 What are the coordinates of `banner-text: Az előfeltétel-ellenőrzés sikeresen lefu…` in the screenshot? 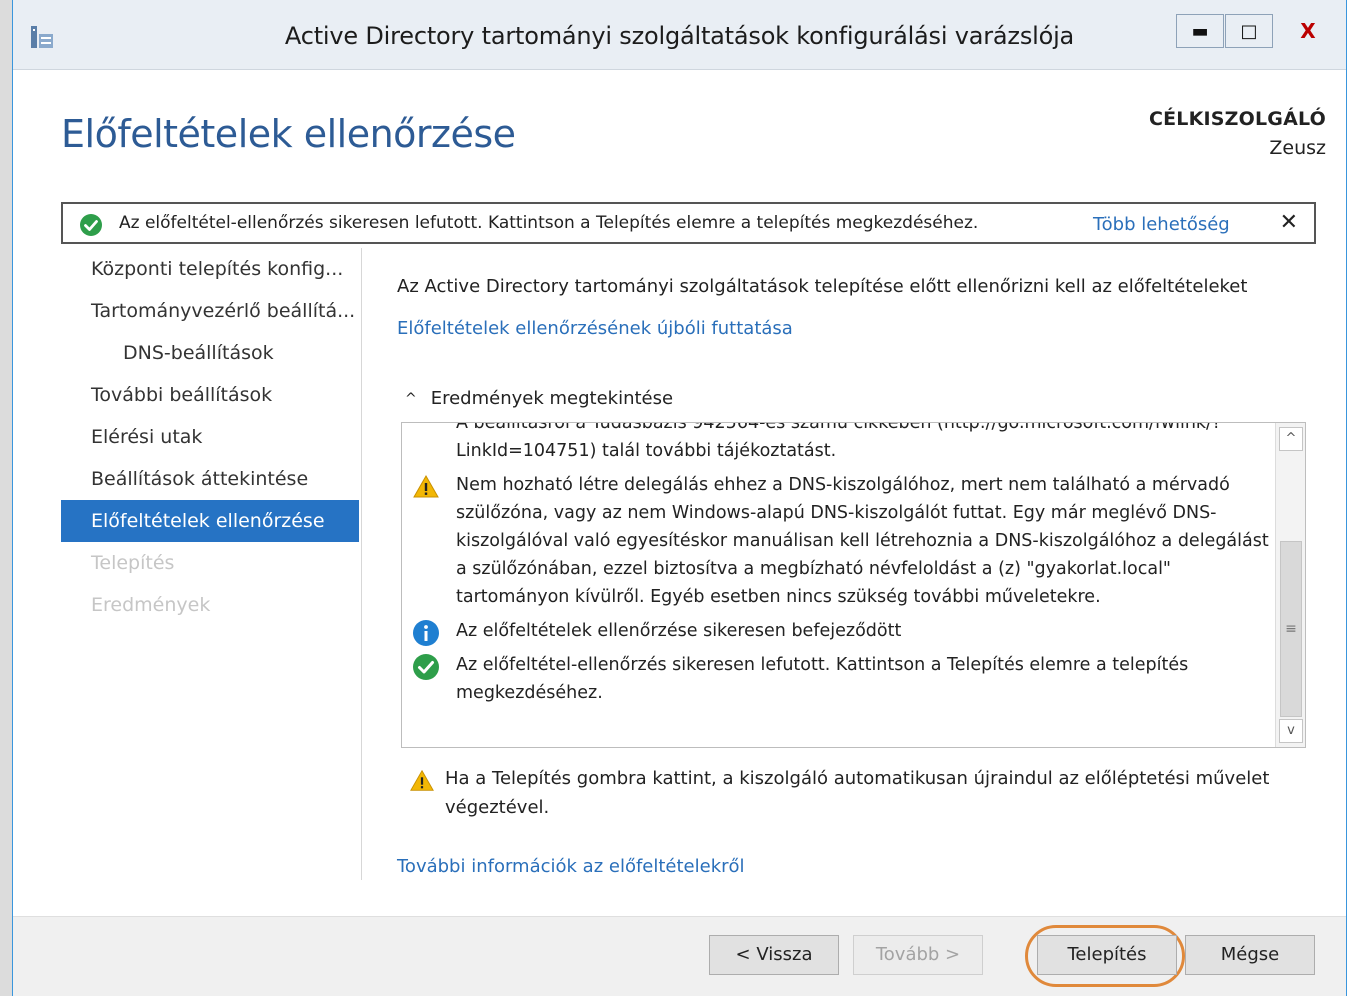 It's located at (549, 223).